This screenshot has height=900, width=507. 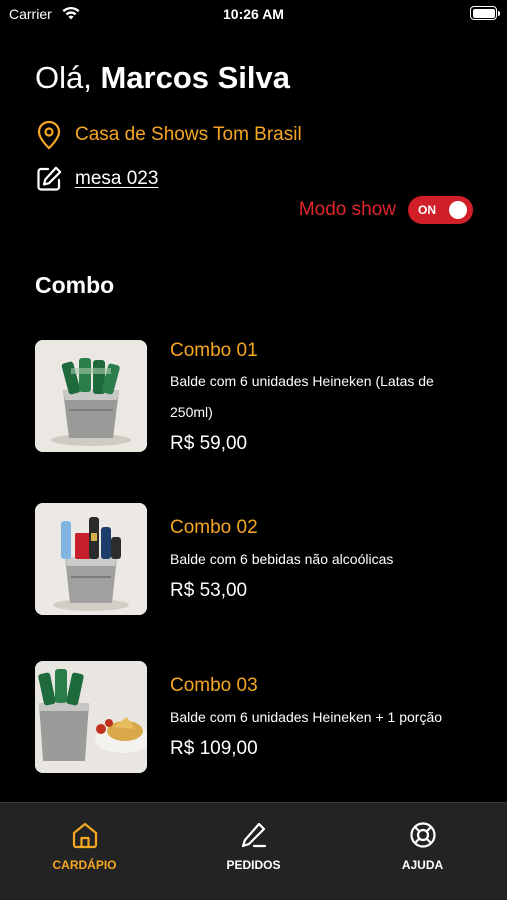 I want to click on greeting: Olá, Marcos Silva, so click(x=162, y=78).